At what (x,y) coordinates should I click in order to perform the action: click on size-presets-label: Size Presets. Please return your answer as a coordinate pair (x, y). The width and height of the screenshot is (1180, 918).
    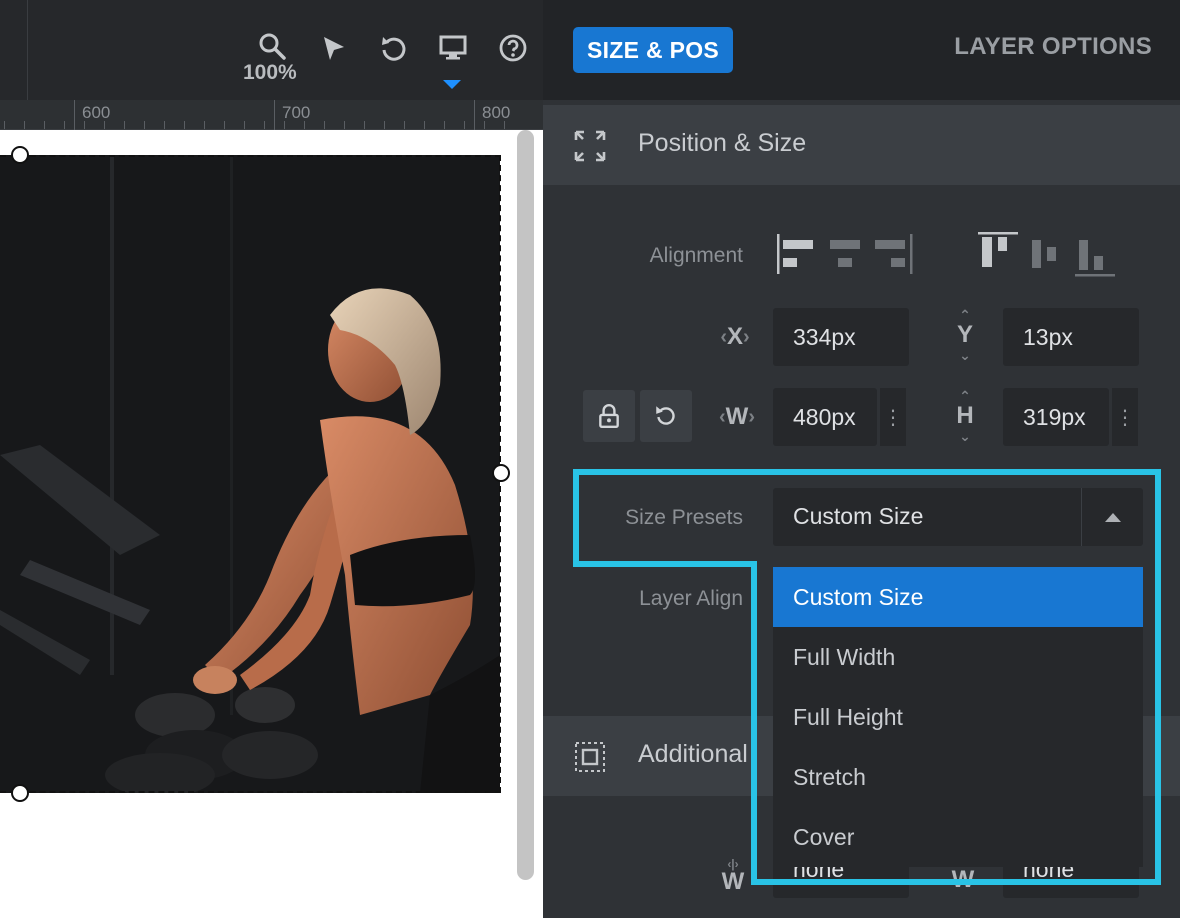
    Looking at the image, I should click on (684, 517).